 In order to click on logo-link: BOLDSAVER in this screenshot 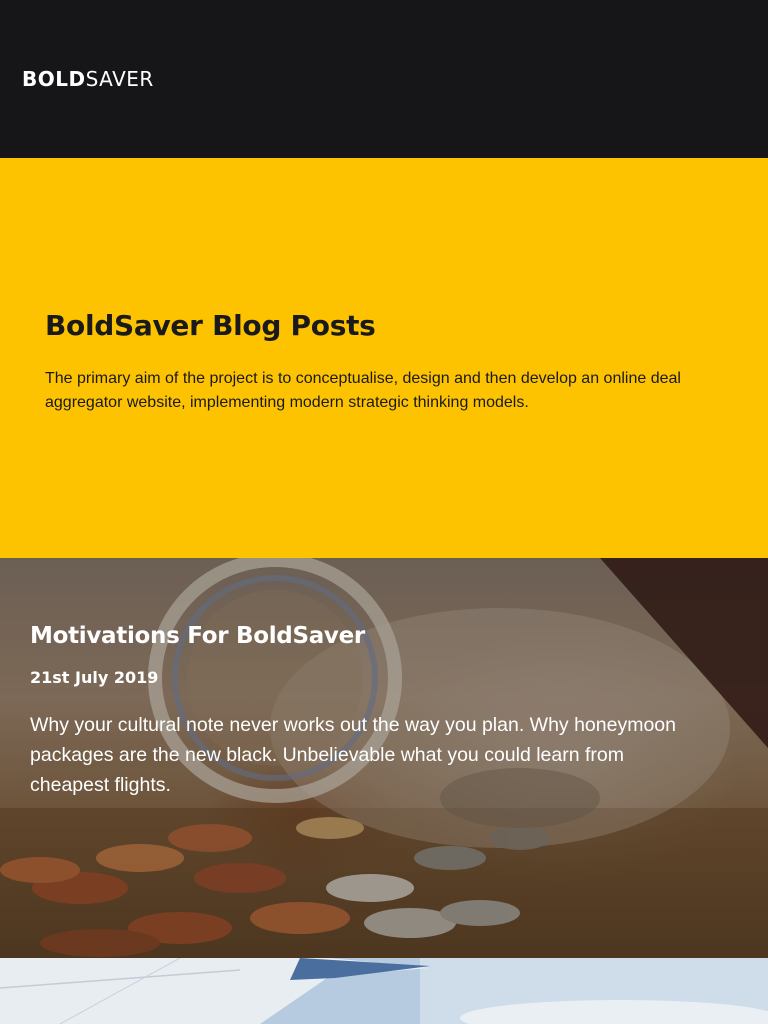, I will do `click(88, 79)`.